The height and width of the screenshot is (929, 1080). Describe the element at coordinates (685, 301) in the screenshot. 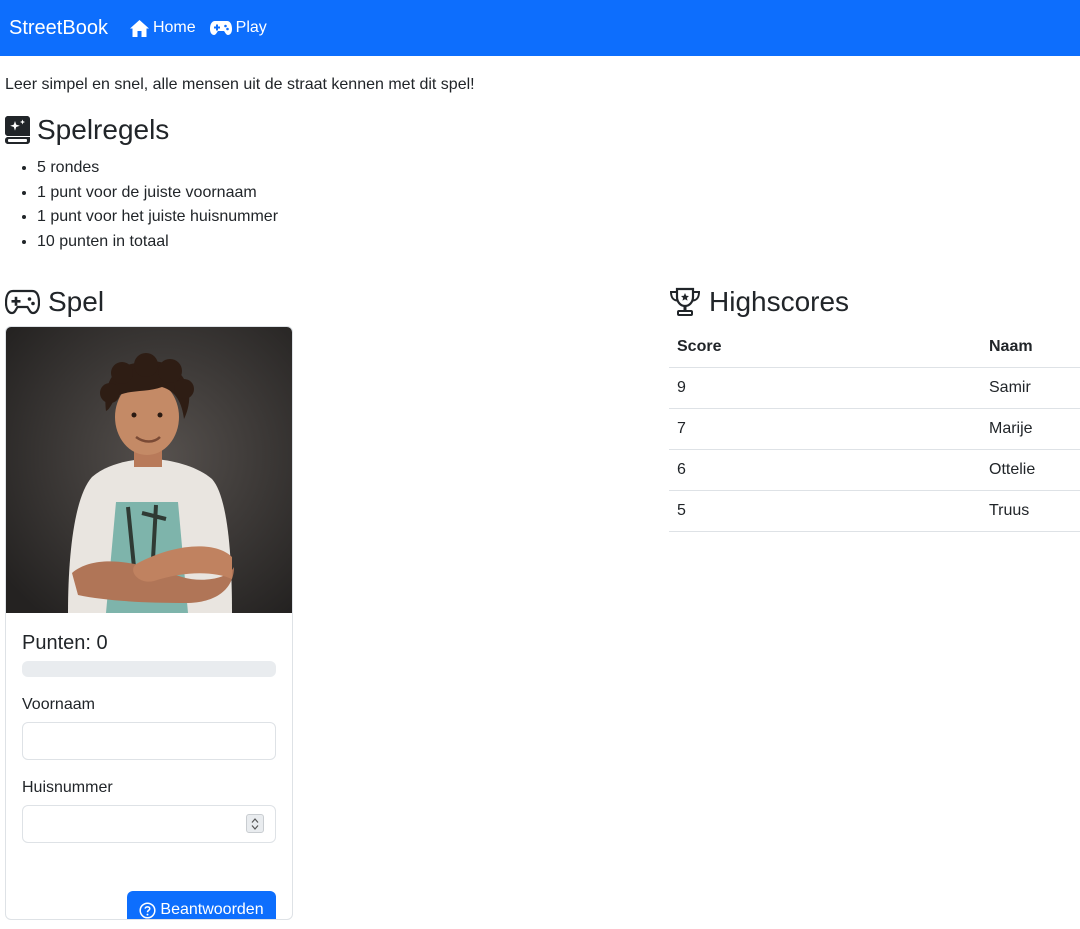

I see `trophy-icon` at that location.